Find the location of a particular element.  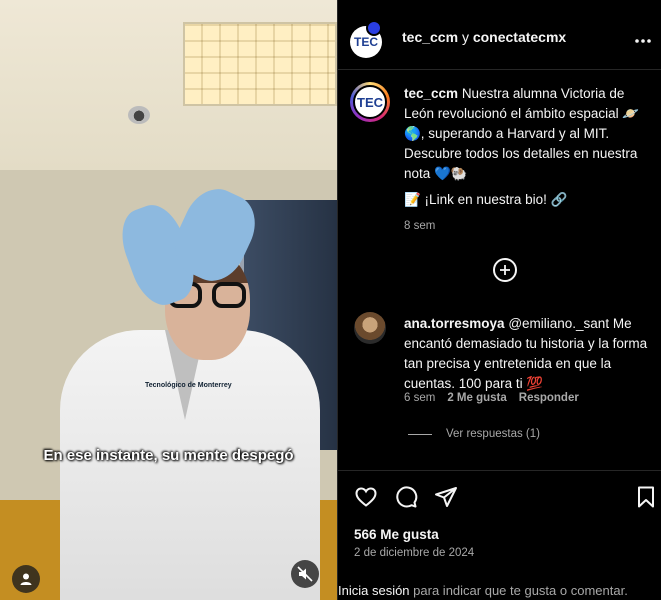

plus-icon is located at coordinates (505, 270).